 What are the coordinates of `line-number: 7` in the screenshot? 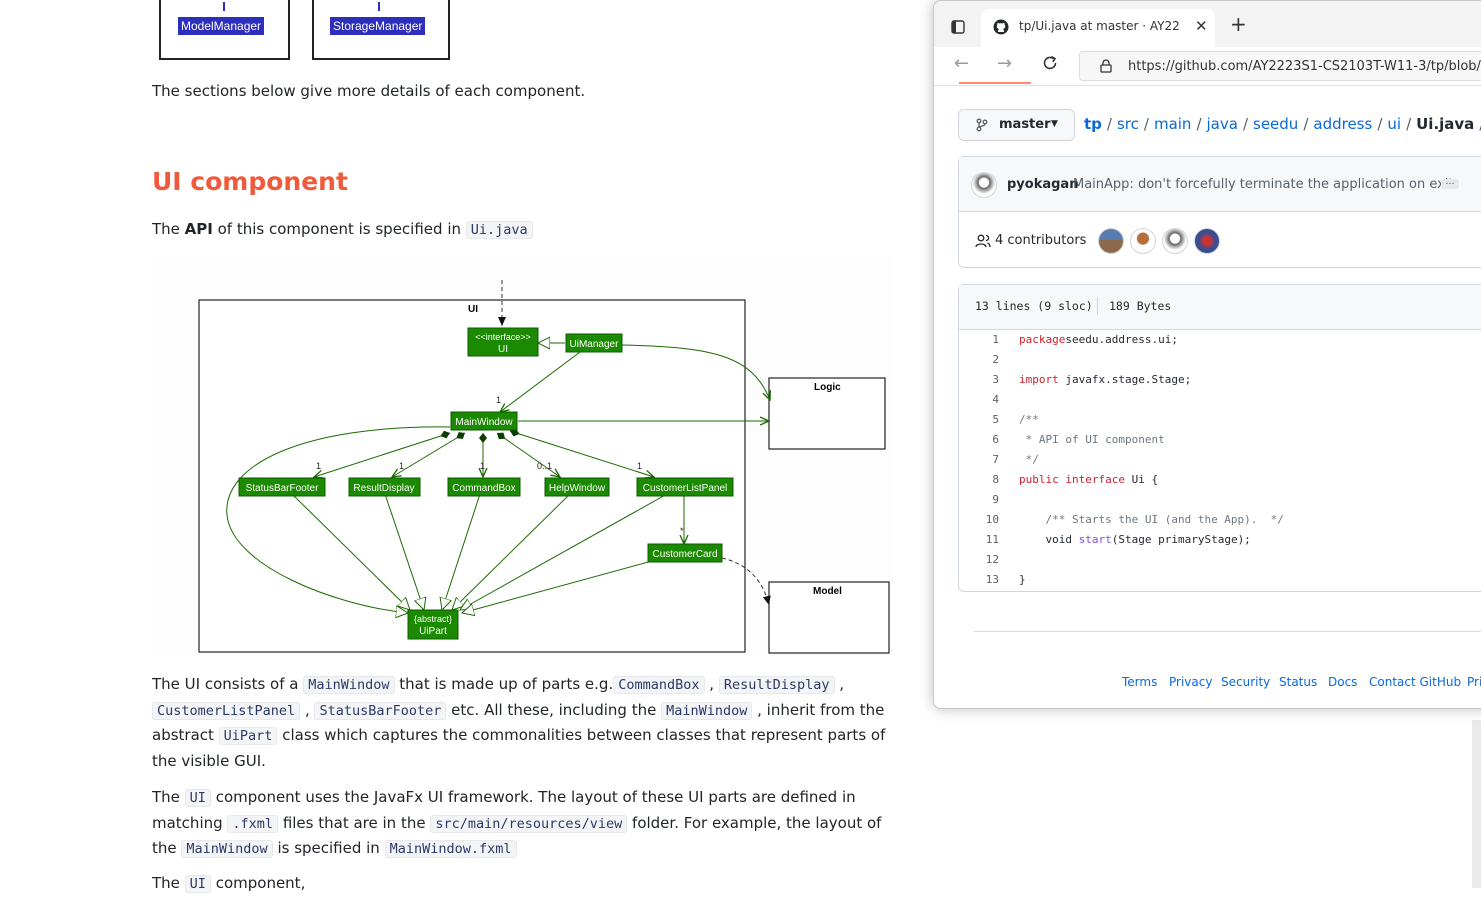 It's located at (979, 460).